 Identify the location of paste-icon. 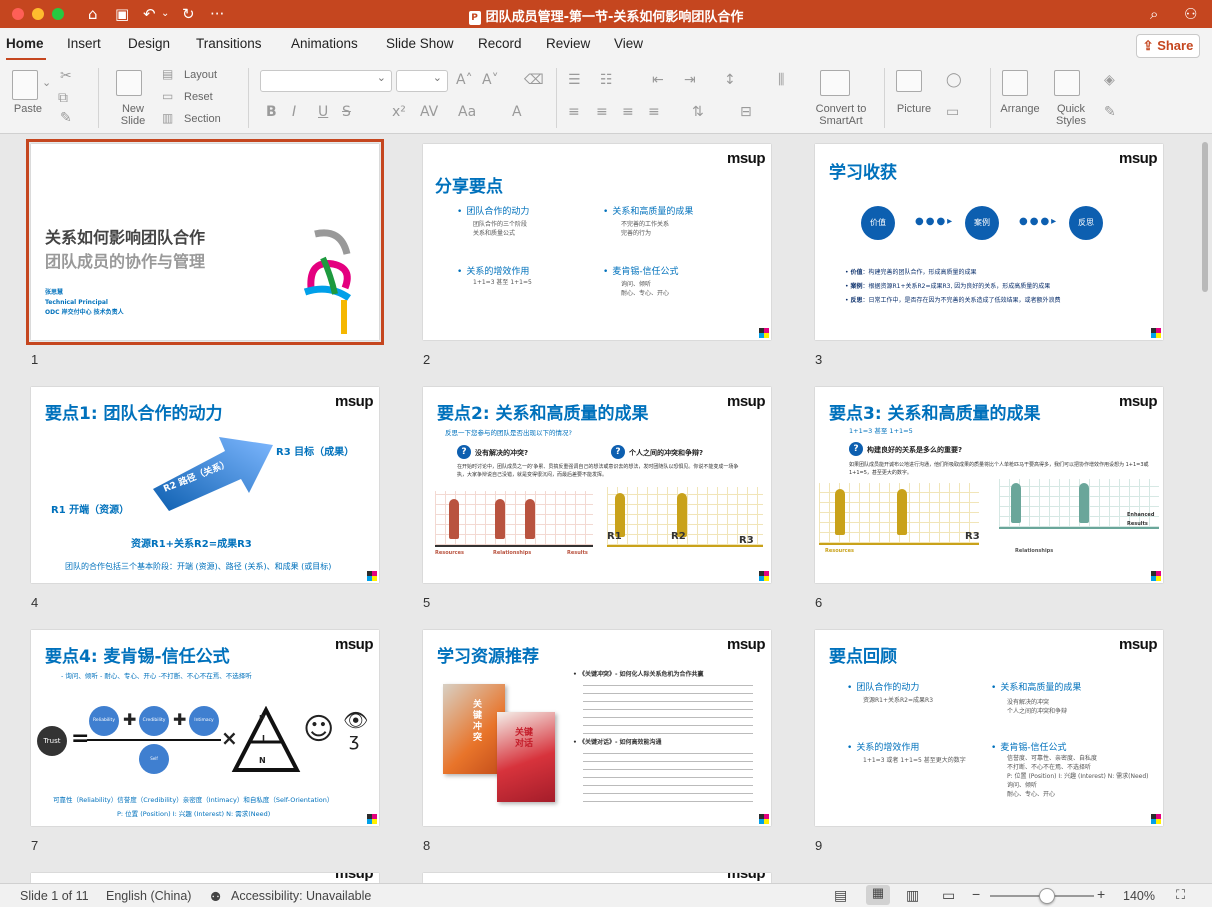
(25, 85).